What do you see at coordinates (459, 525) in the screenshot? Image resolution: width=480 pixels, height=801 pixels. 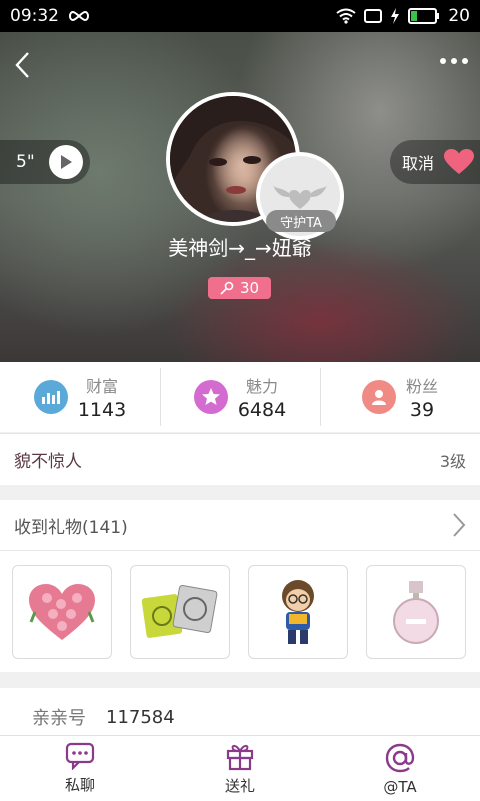 I see `chevron-right-icon` at bounding box center [459, 525].